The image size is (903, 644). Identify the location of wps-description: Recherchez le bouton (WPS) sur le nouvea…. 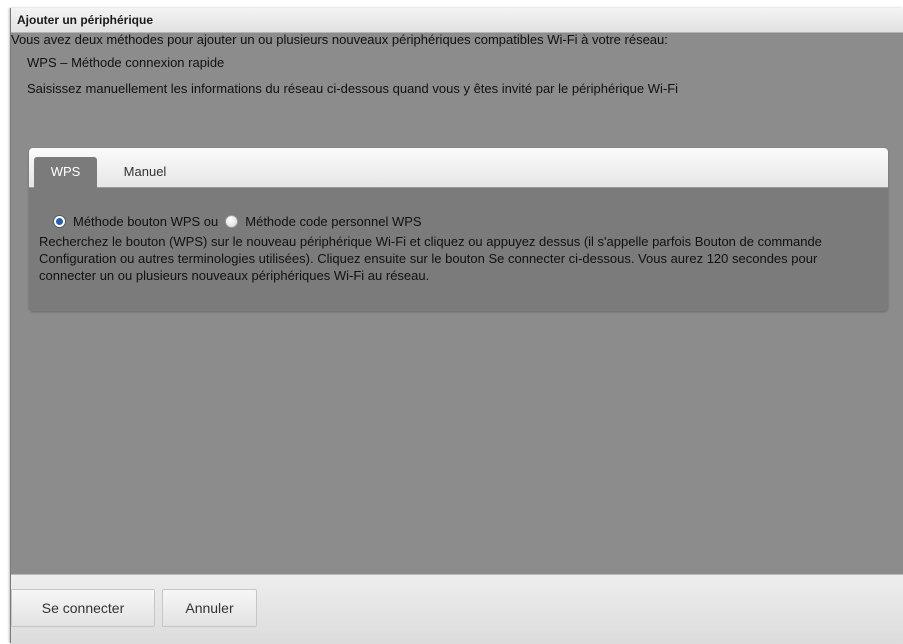
(430, 258).